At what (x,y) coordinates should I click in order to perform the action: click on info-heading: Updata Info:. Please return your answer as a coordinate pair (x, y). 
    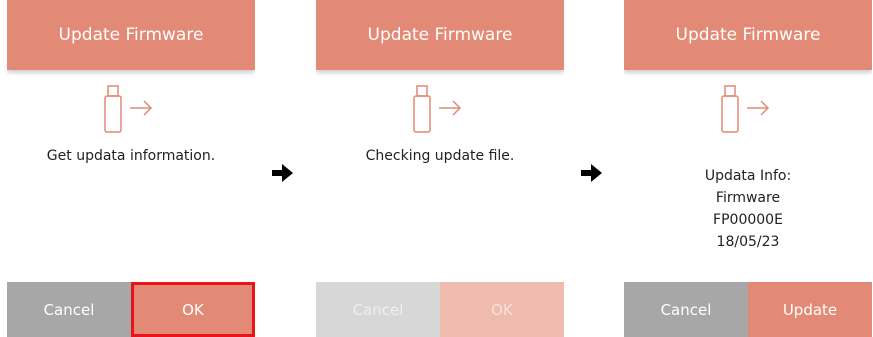
    Looking at the image, I should click on (748, 176).